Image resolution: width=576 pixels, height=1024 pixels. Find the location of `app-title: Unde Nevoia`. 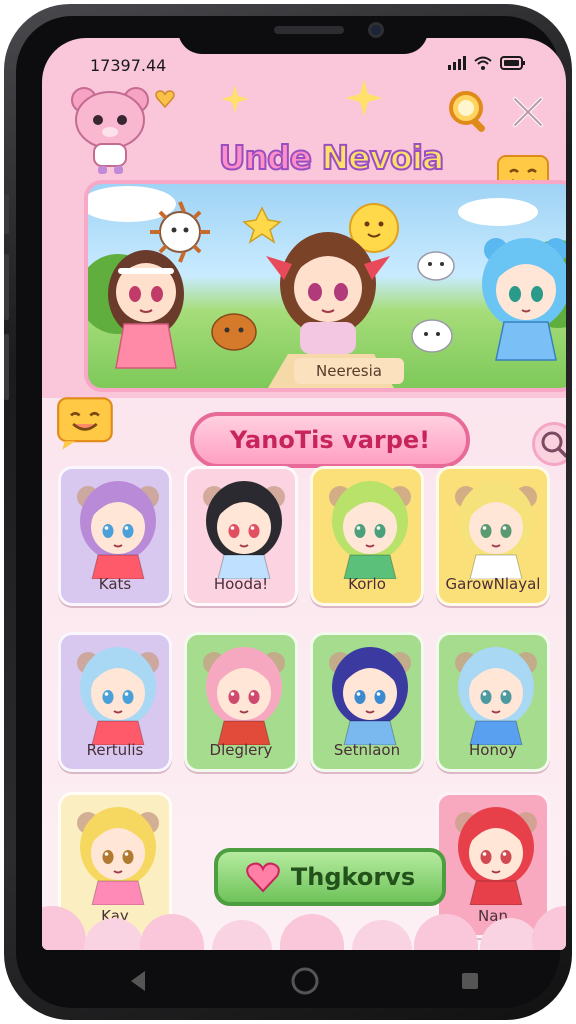

app-title: Unde Nevoia is located at coordinates (331, 160).